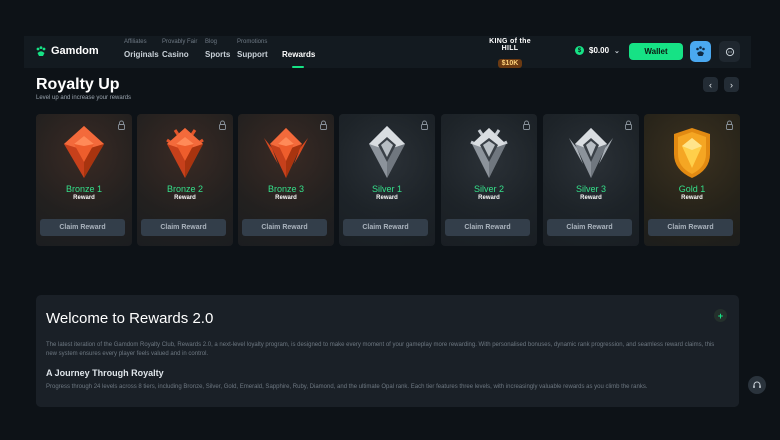 This screenshot has width=780, height=440. What do you see at coordinates (298, 49) in the screenshot?
I see `nav-group-rewards: Rewards` at bounding box center [298, 49].